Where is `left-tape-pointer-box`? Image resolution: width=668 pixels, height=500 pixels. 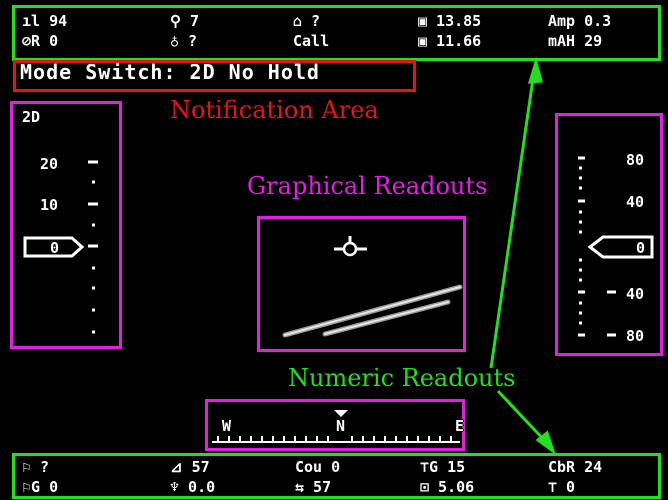
left-tape-pointer-box is located at coordinates (54, 247).